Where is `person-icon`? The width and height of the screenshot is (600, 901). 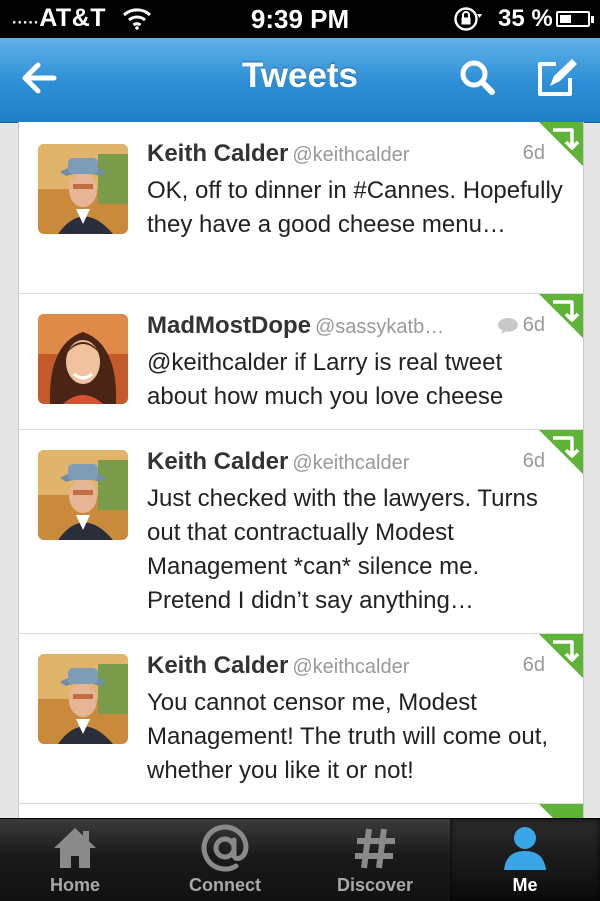
person-icon is located at coordinates (525, 848).